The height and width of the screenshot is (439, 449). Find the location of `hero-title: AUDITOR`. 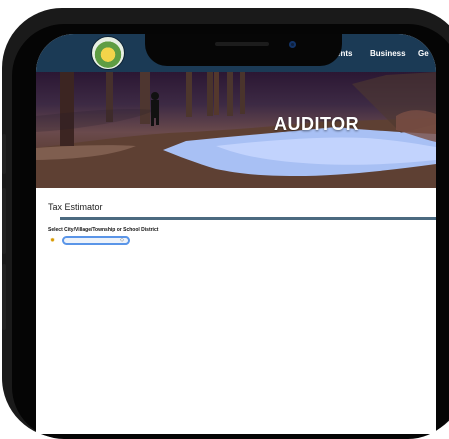

hero-title: AUDITOR is located at coordinates (317, 124).